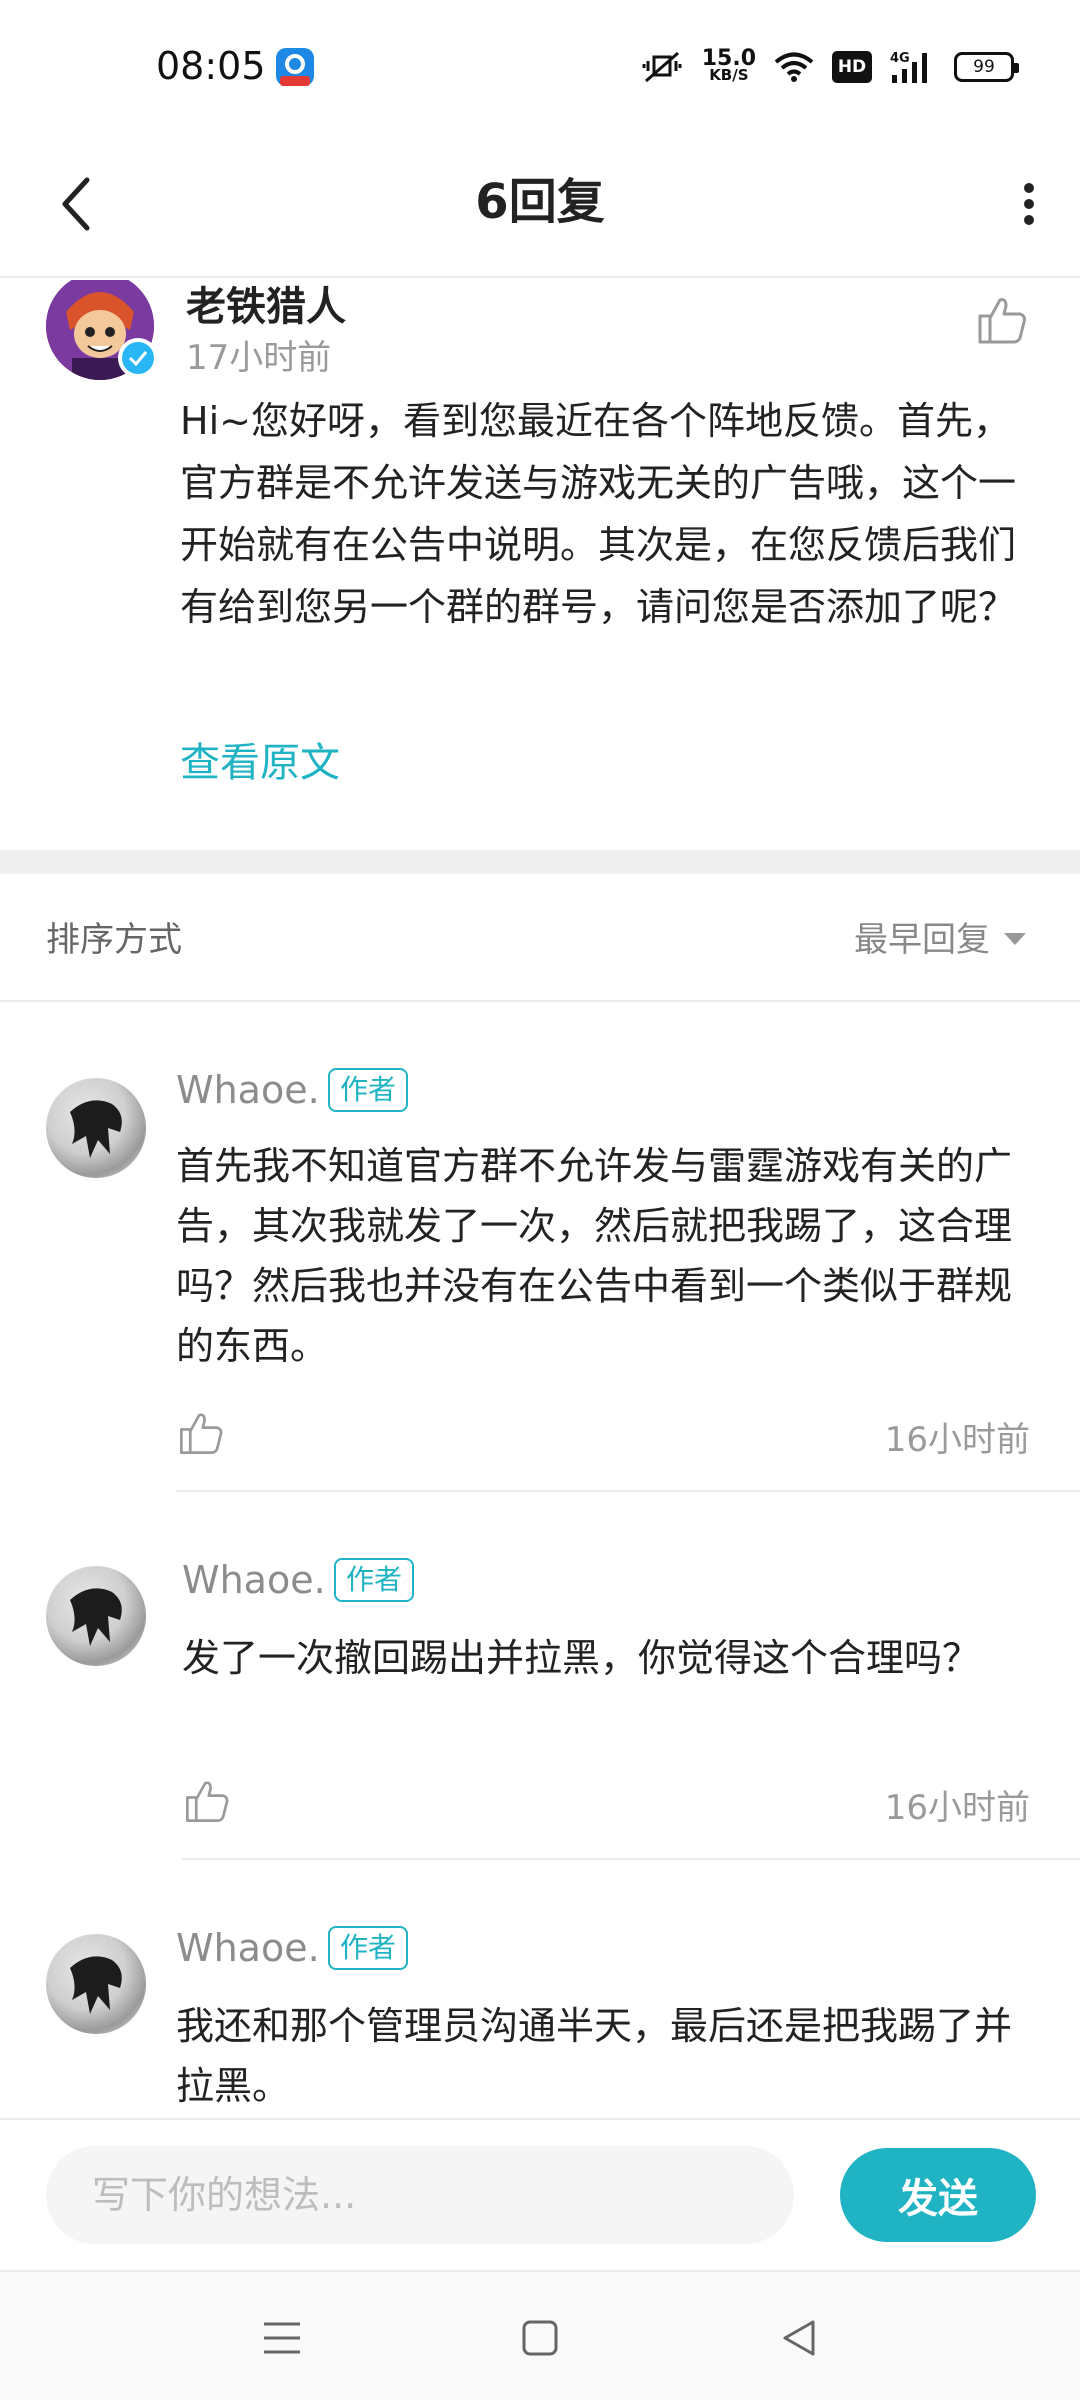 The width and height of the screenshot is (1080, 2400). I want to click on comment-username: 老铁猎人, so click(266, 306).